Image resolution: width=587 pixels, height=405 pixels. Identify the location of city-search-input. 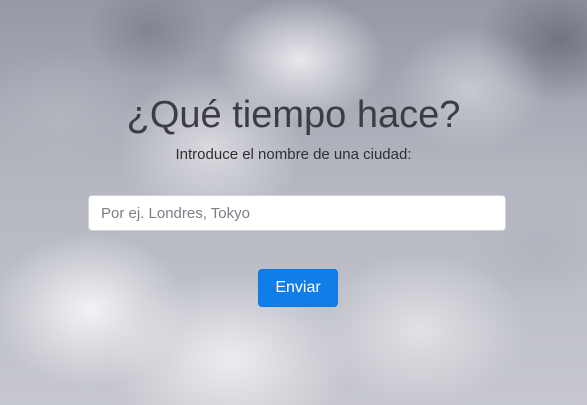
(297, 213).